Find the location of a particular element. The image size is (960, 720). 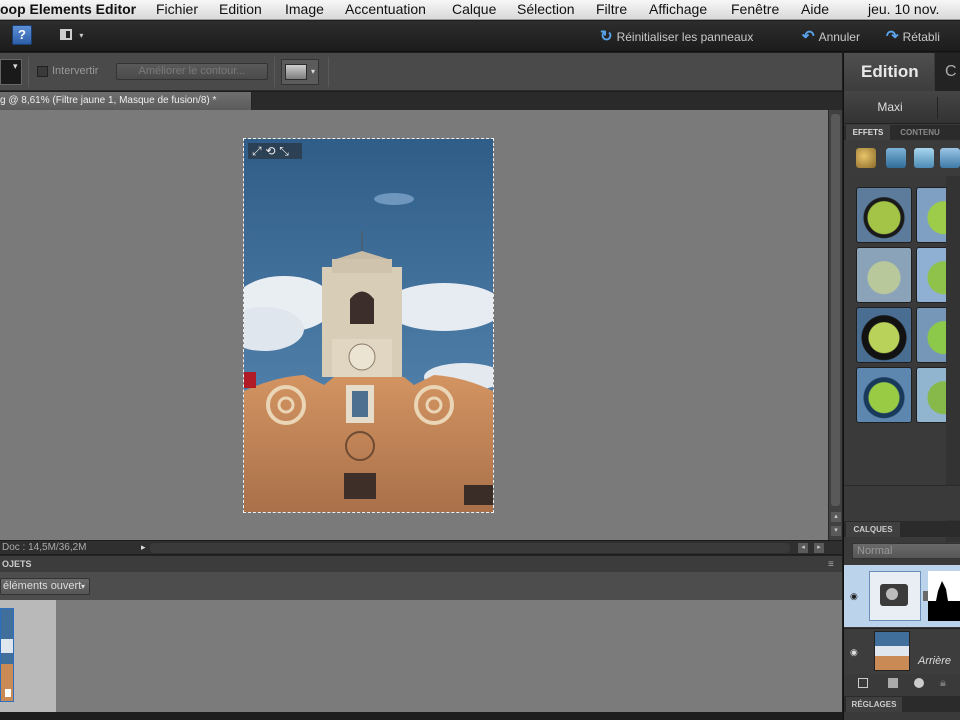

layer-mask-thumbnail is located at coordinates (944, 596).